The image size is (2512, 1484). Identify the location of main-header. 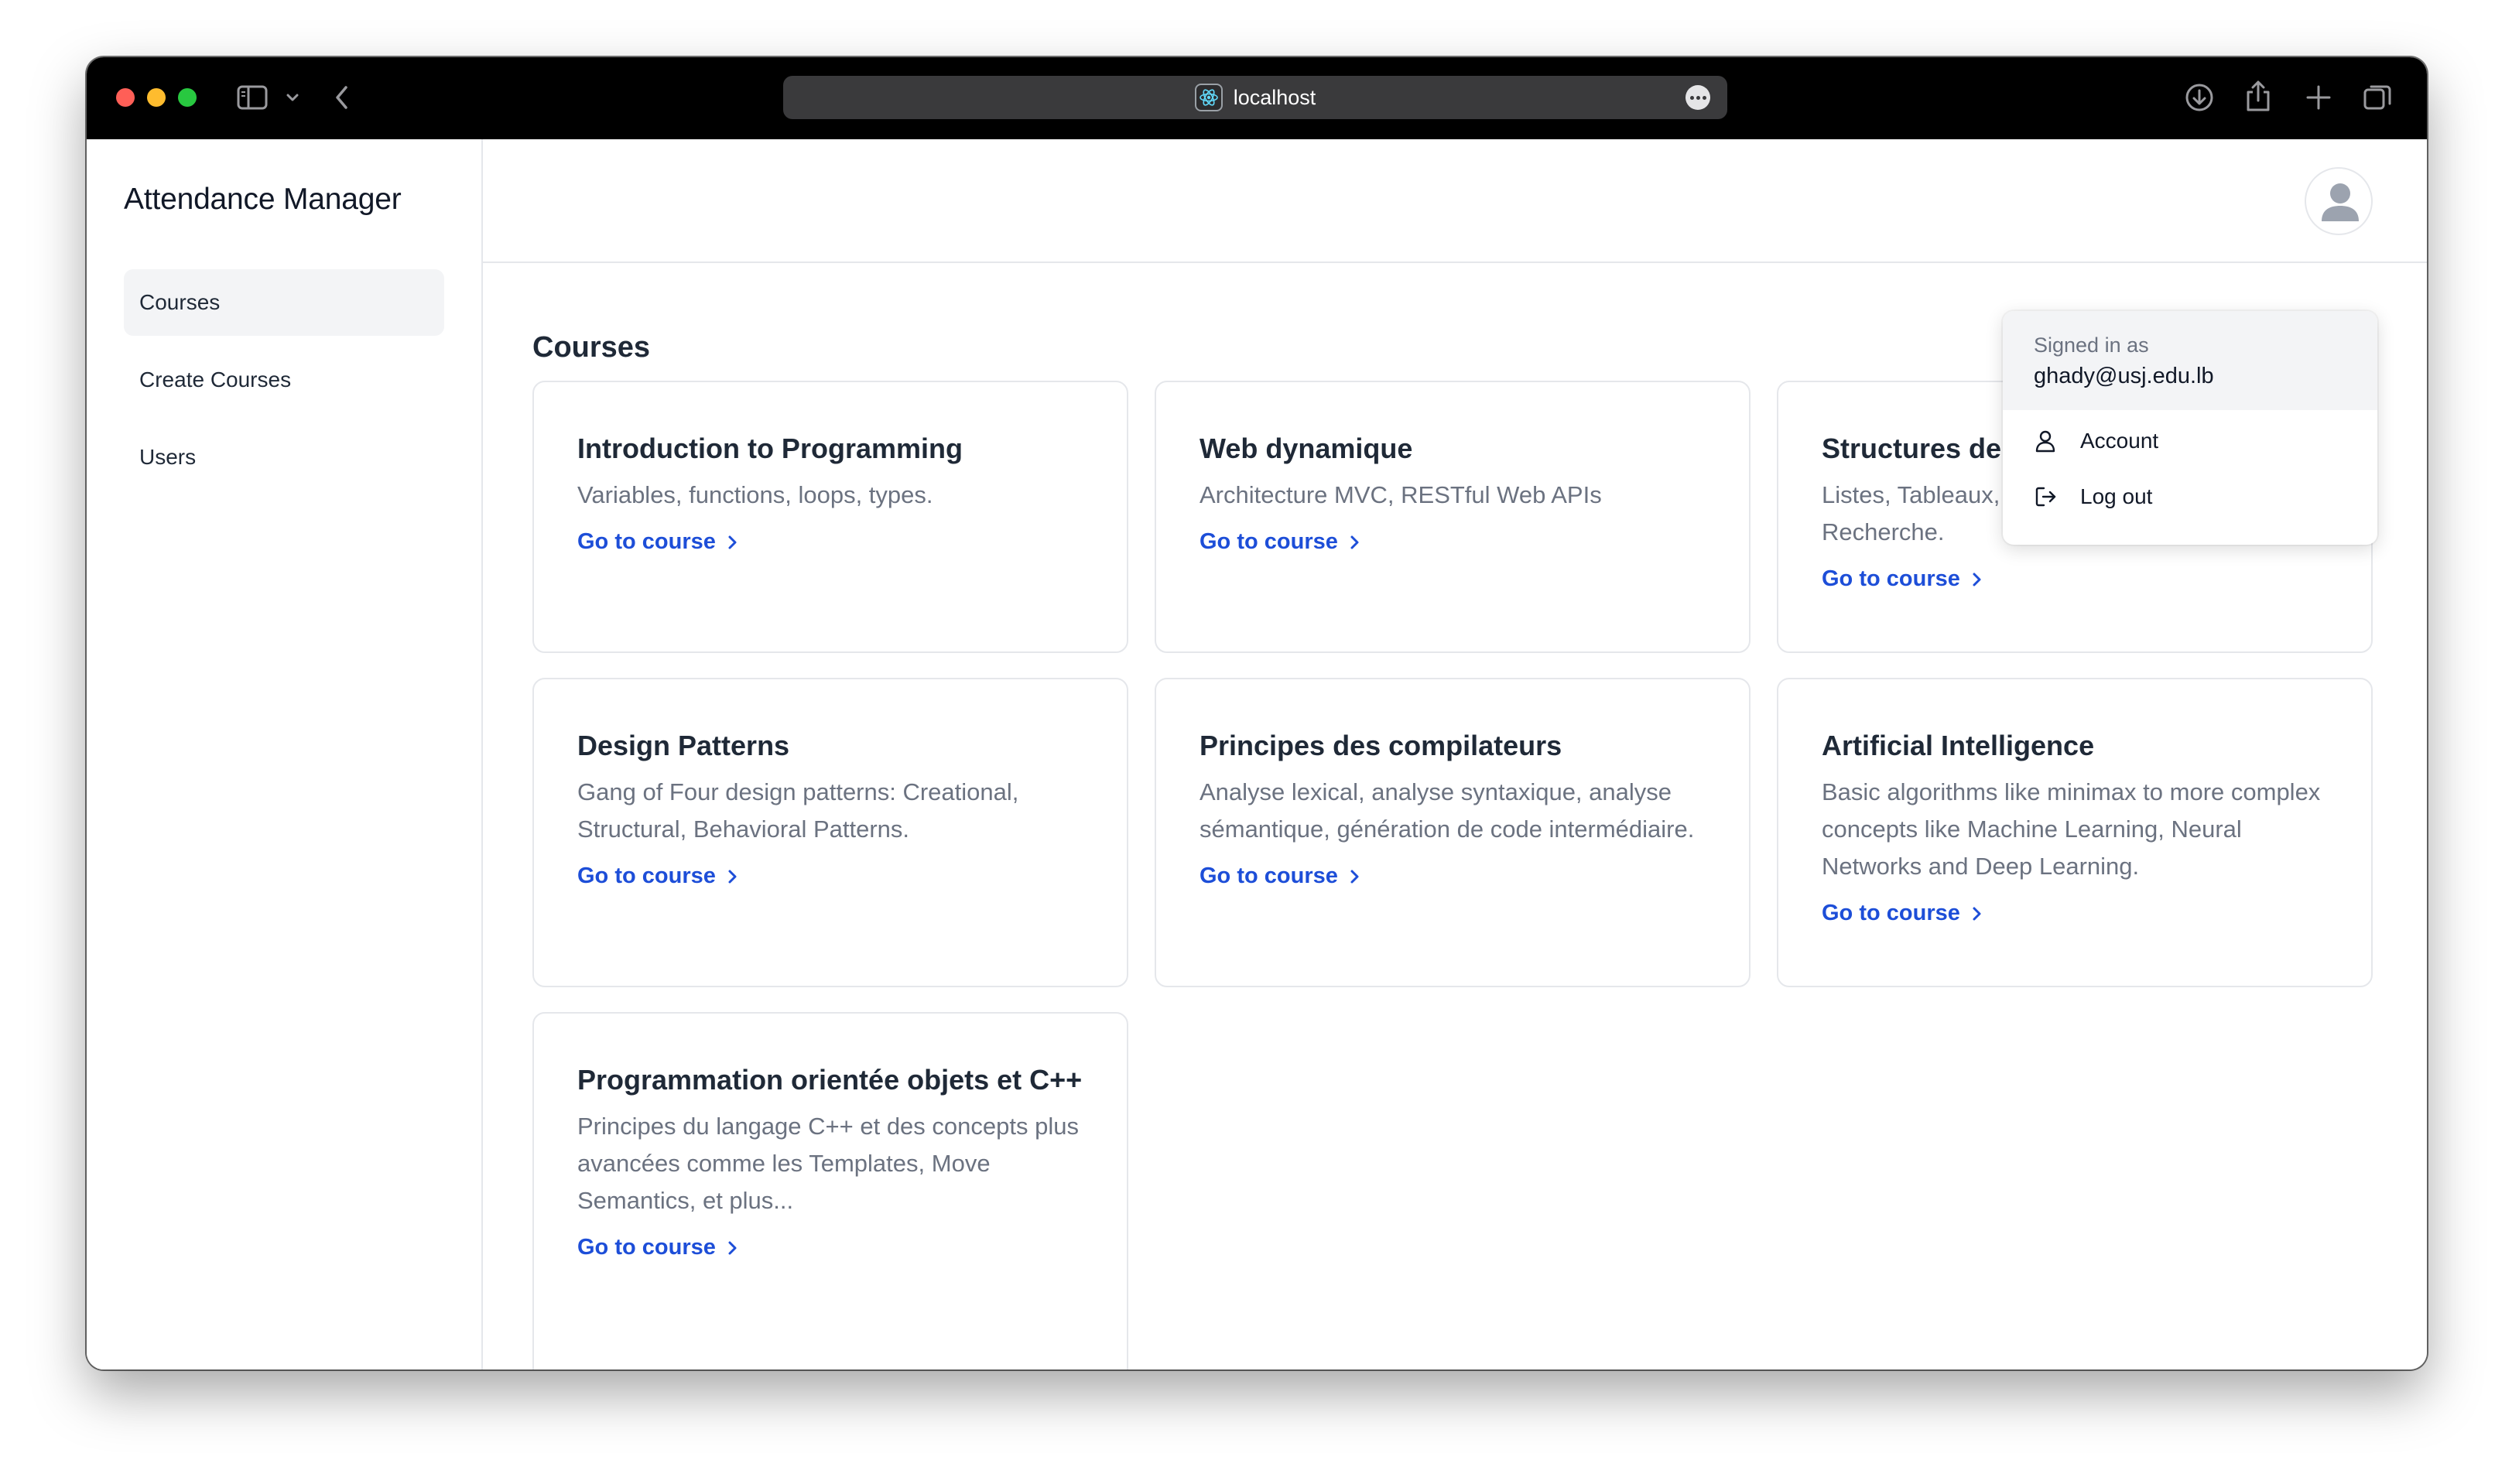
(1455, 201).